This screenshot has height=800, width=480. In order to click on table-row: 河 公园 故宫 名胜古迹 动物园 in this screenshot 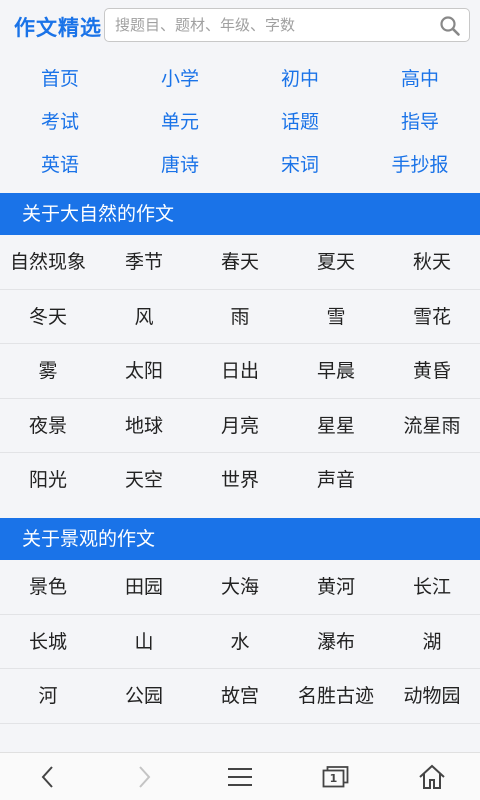, I will do `click(240, 696)`.